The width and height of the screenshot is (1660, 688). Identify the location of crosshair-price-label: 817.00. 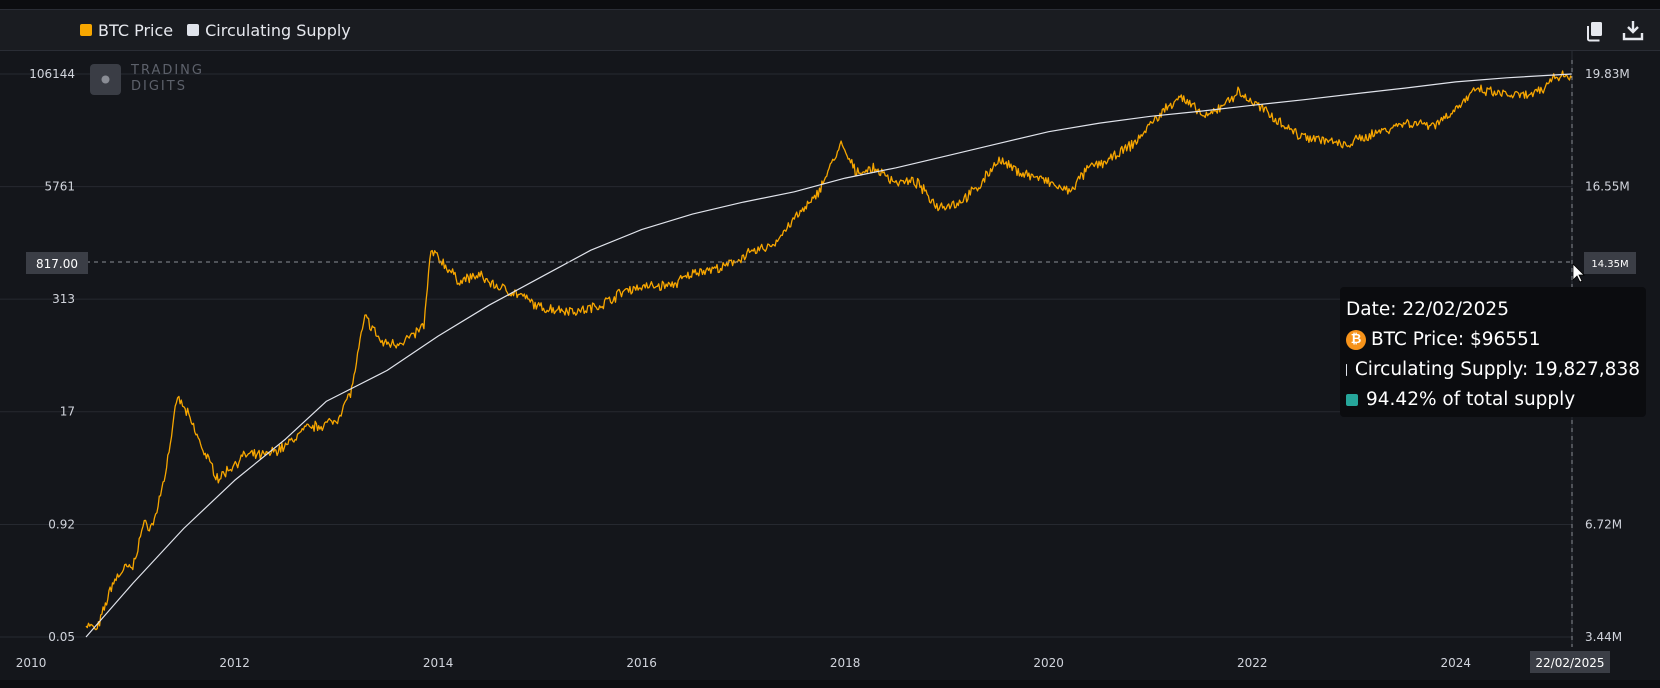
(57, 264).